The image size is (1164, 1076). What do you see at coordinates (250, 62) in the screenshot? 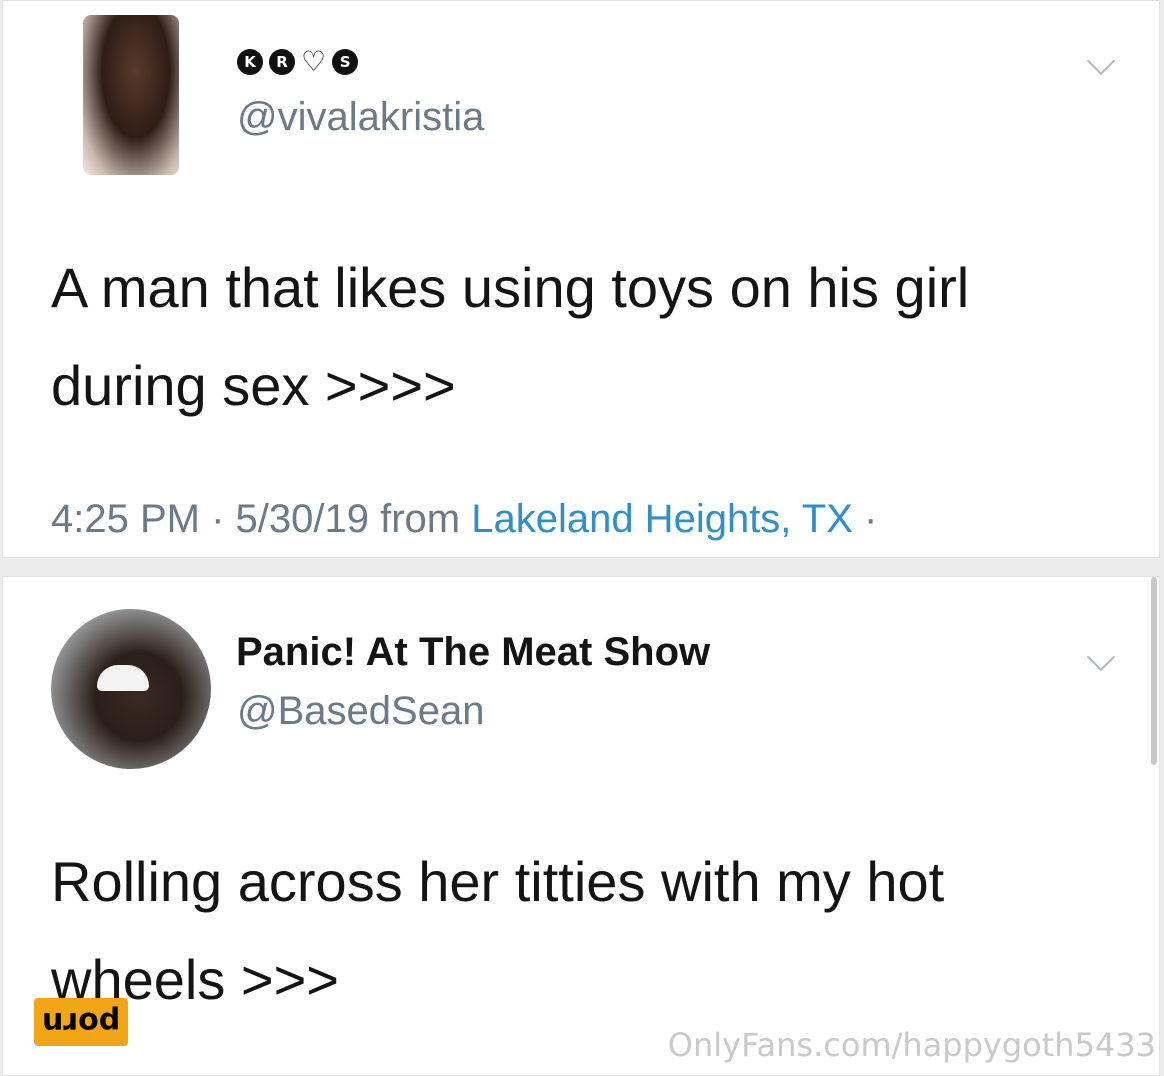
I see `letter-badge-k: K` at bounding box center [250, 62].